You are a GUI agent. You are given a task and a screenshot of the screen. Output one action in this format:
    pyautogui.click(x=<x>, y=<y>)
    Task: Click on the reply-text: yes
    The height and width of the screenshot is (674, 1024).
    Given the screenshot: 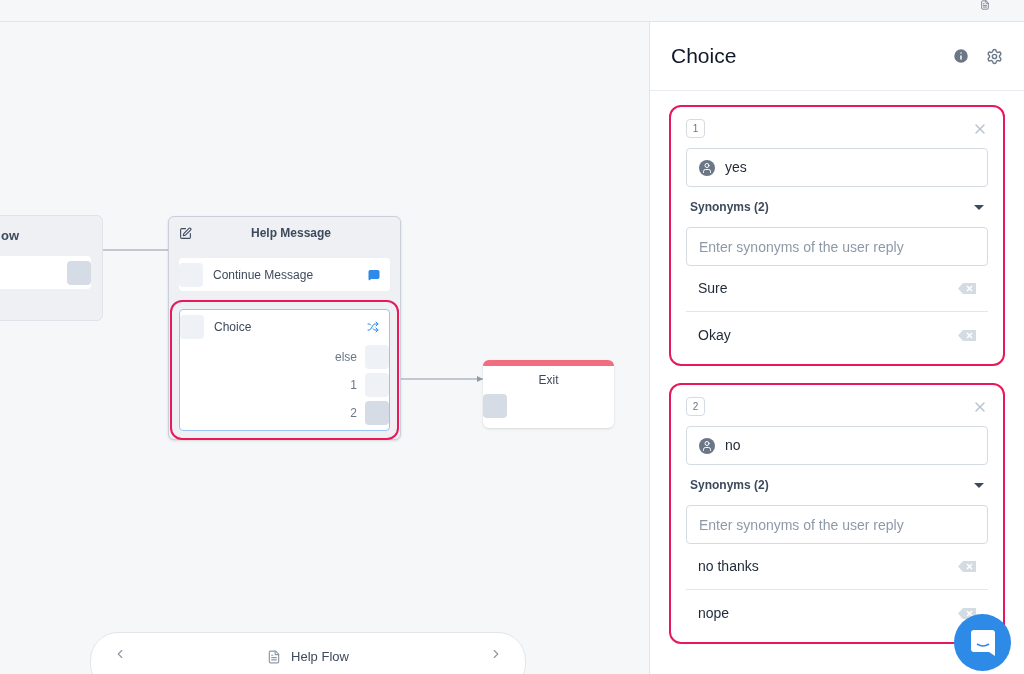 What is the action you would take?
    pyautogui.click(x=736, y=167)
    